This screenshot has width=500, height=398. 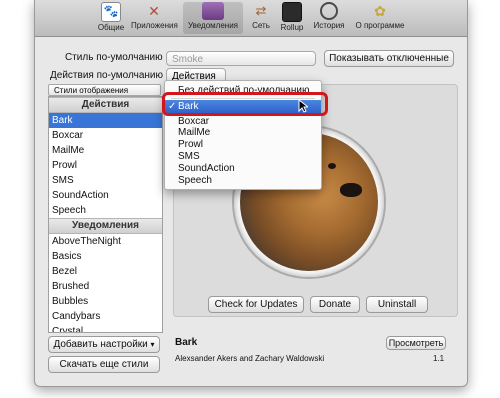 What do you see at coordinates (105, 150) in the screenshot?
I see `list-item: MailMe` at bounding box center [105, 150].